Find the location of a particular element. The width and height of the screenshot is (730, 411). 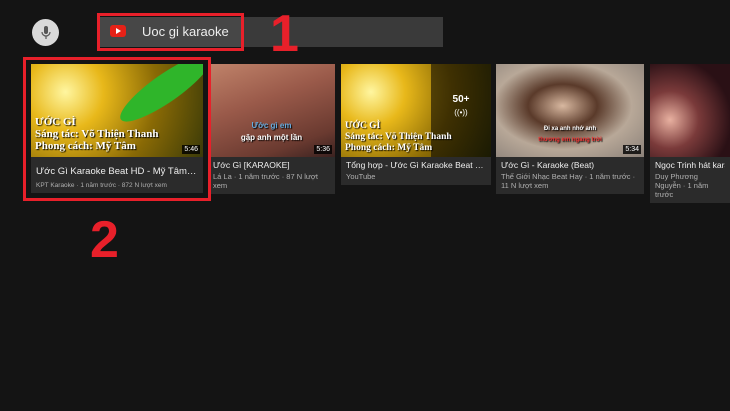

voice-search-button is located at coordinates (45, 32).